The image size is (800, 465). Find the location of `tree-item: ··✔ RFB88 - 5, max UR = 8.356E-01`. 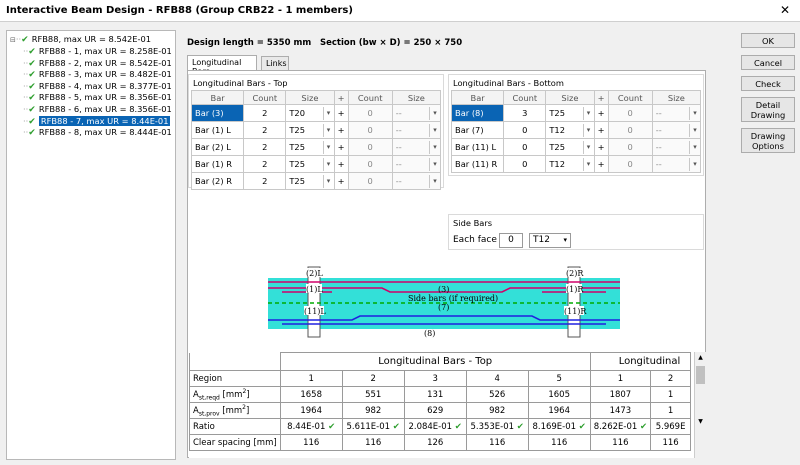

tree-item: ··✔ RFB88 - 5, max UR = 8.356E-01 is located at coordinates (97, 97).